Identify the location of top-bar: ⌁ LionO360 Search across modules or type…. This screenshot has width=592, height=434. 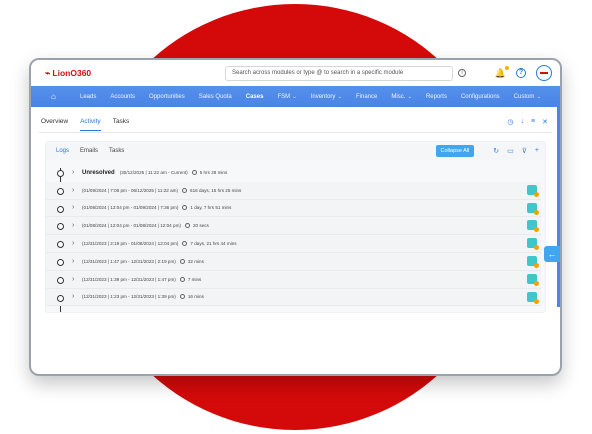
(295, 73).